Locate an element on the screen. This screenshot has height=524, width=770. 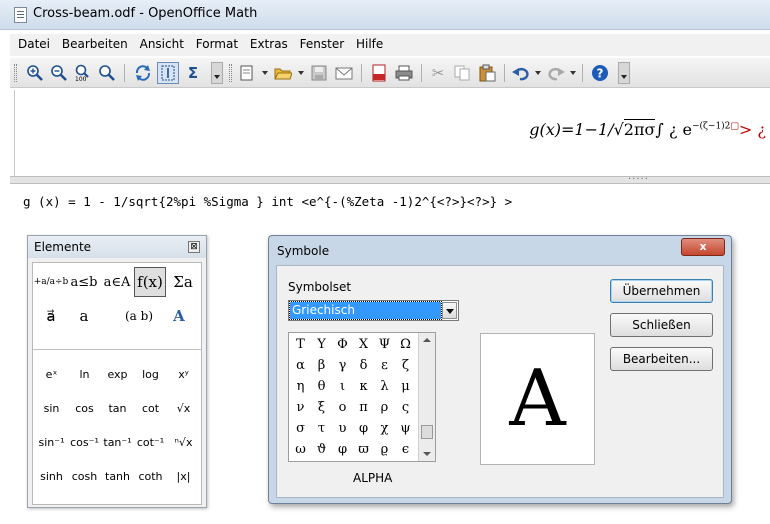
category-brackets: (a b) is located at coordinates (139, 316).